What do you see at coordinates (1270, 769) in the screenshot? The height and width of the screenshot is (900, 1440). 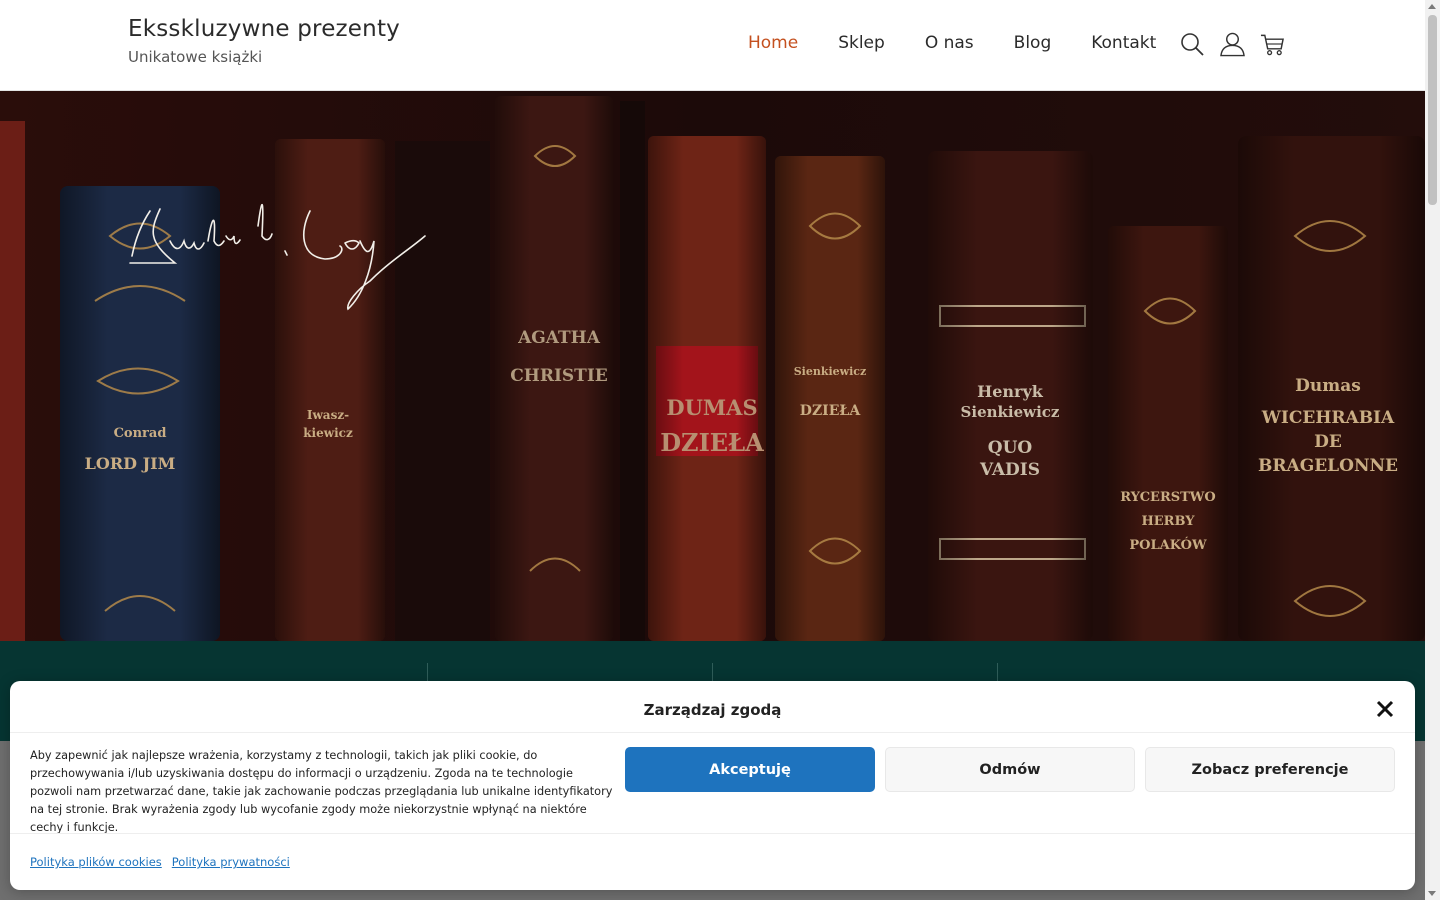 I see `preferences-button: Zobacz preferencje` at bounding box center [1270, 769].